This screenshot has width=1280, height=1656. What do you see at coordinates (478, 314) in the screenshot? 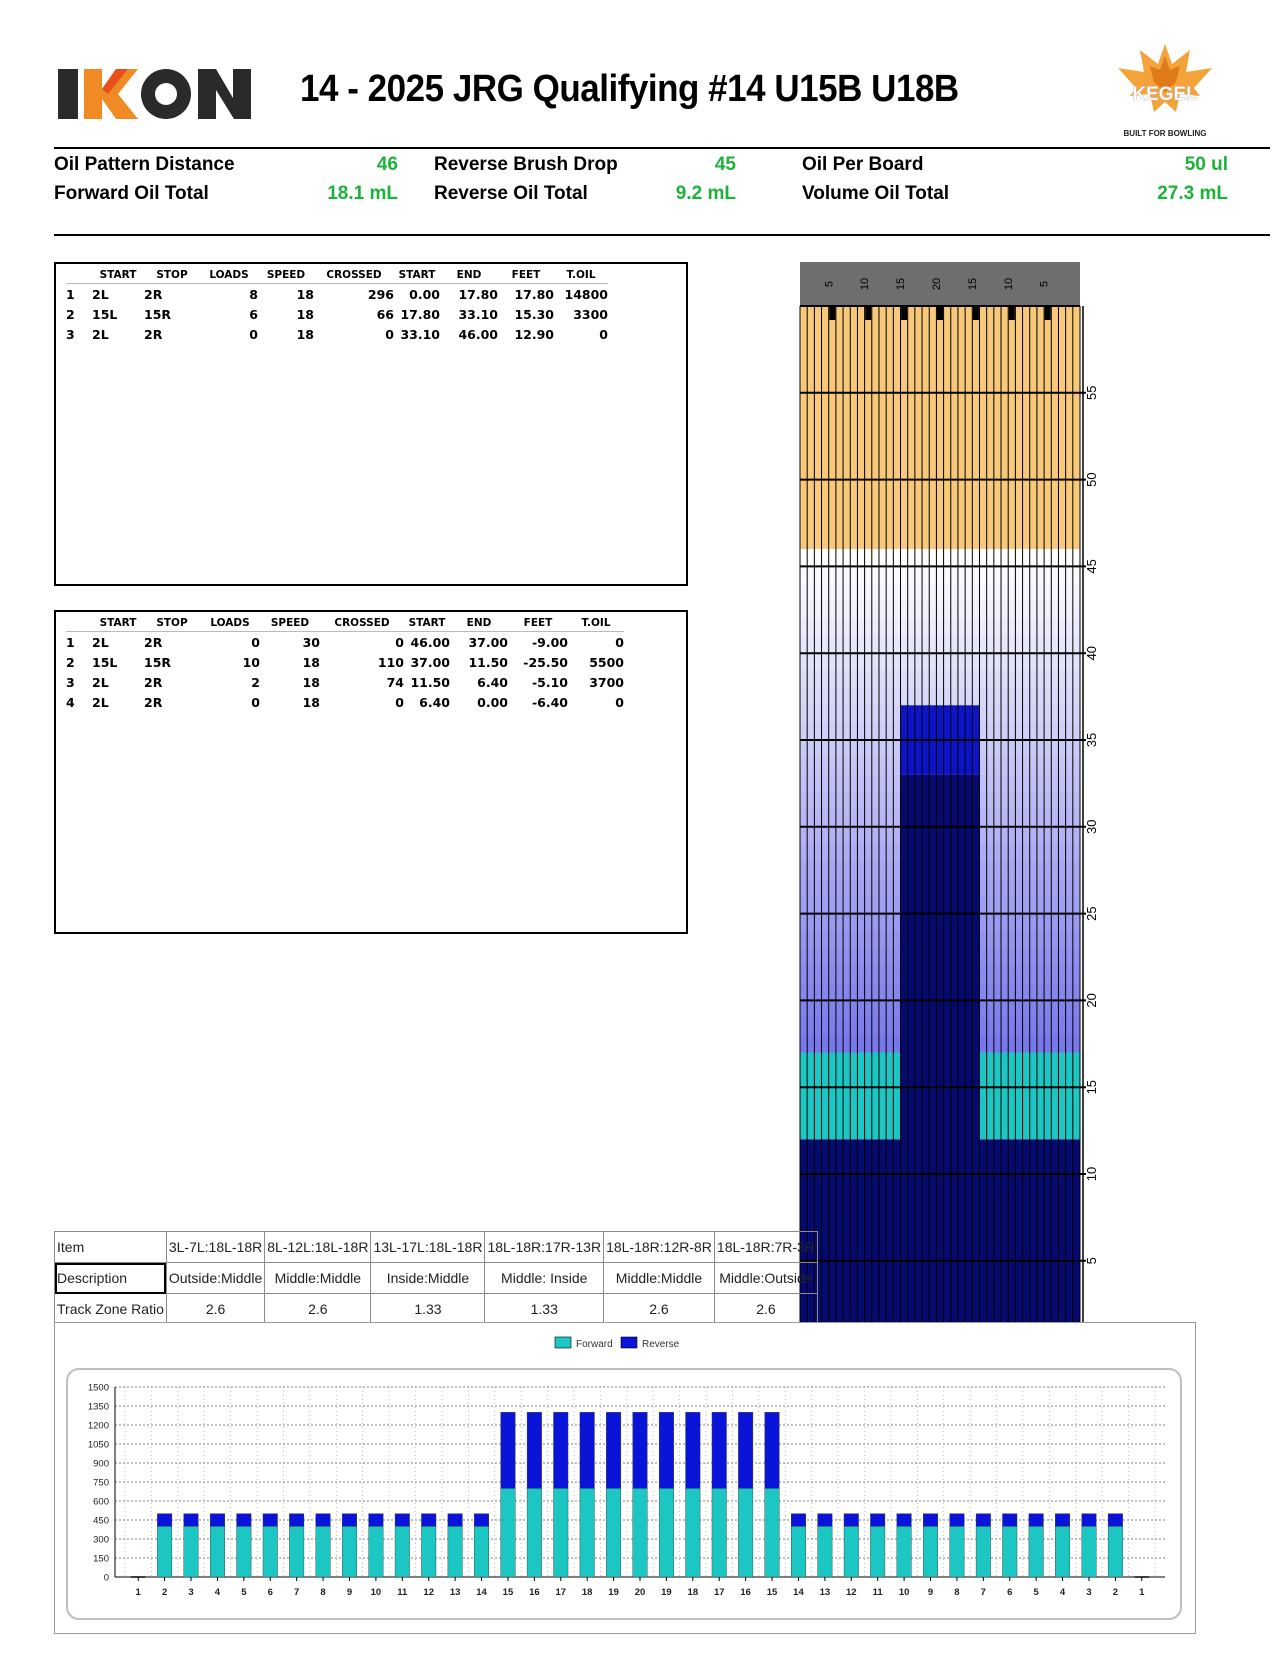
I see `table-cell: 33.10` at bounding box center [478, 314].